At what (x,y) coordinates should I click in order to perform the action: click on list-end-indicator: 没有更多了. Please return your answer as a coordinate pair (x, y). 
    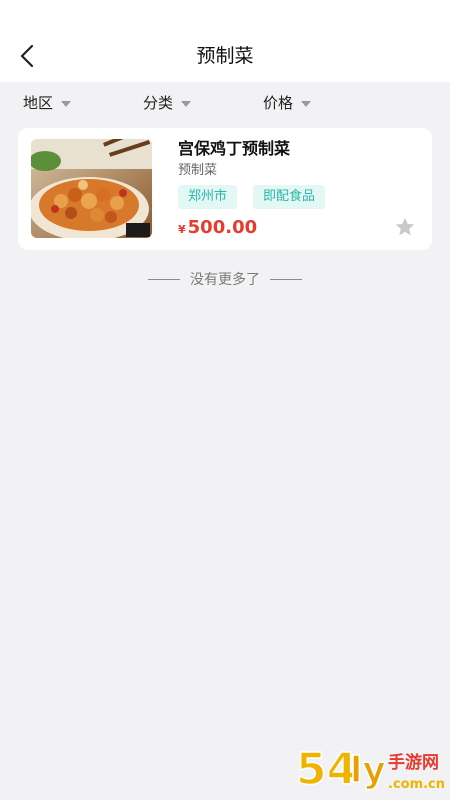
    Looking at the image, I should click on (225, 279).